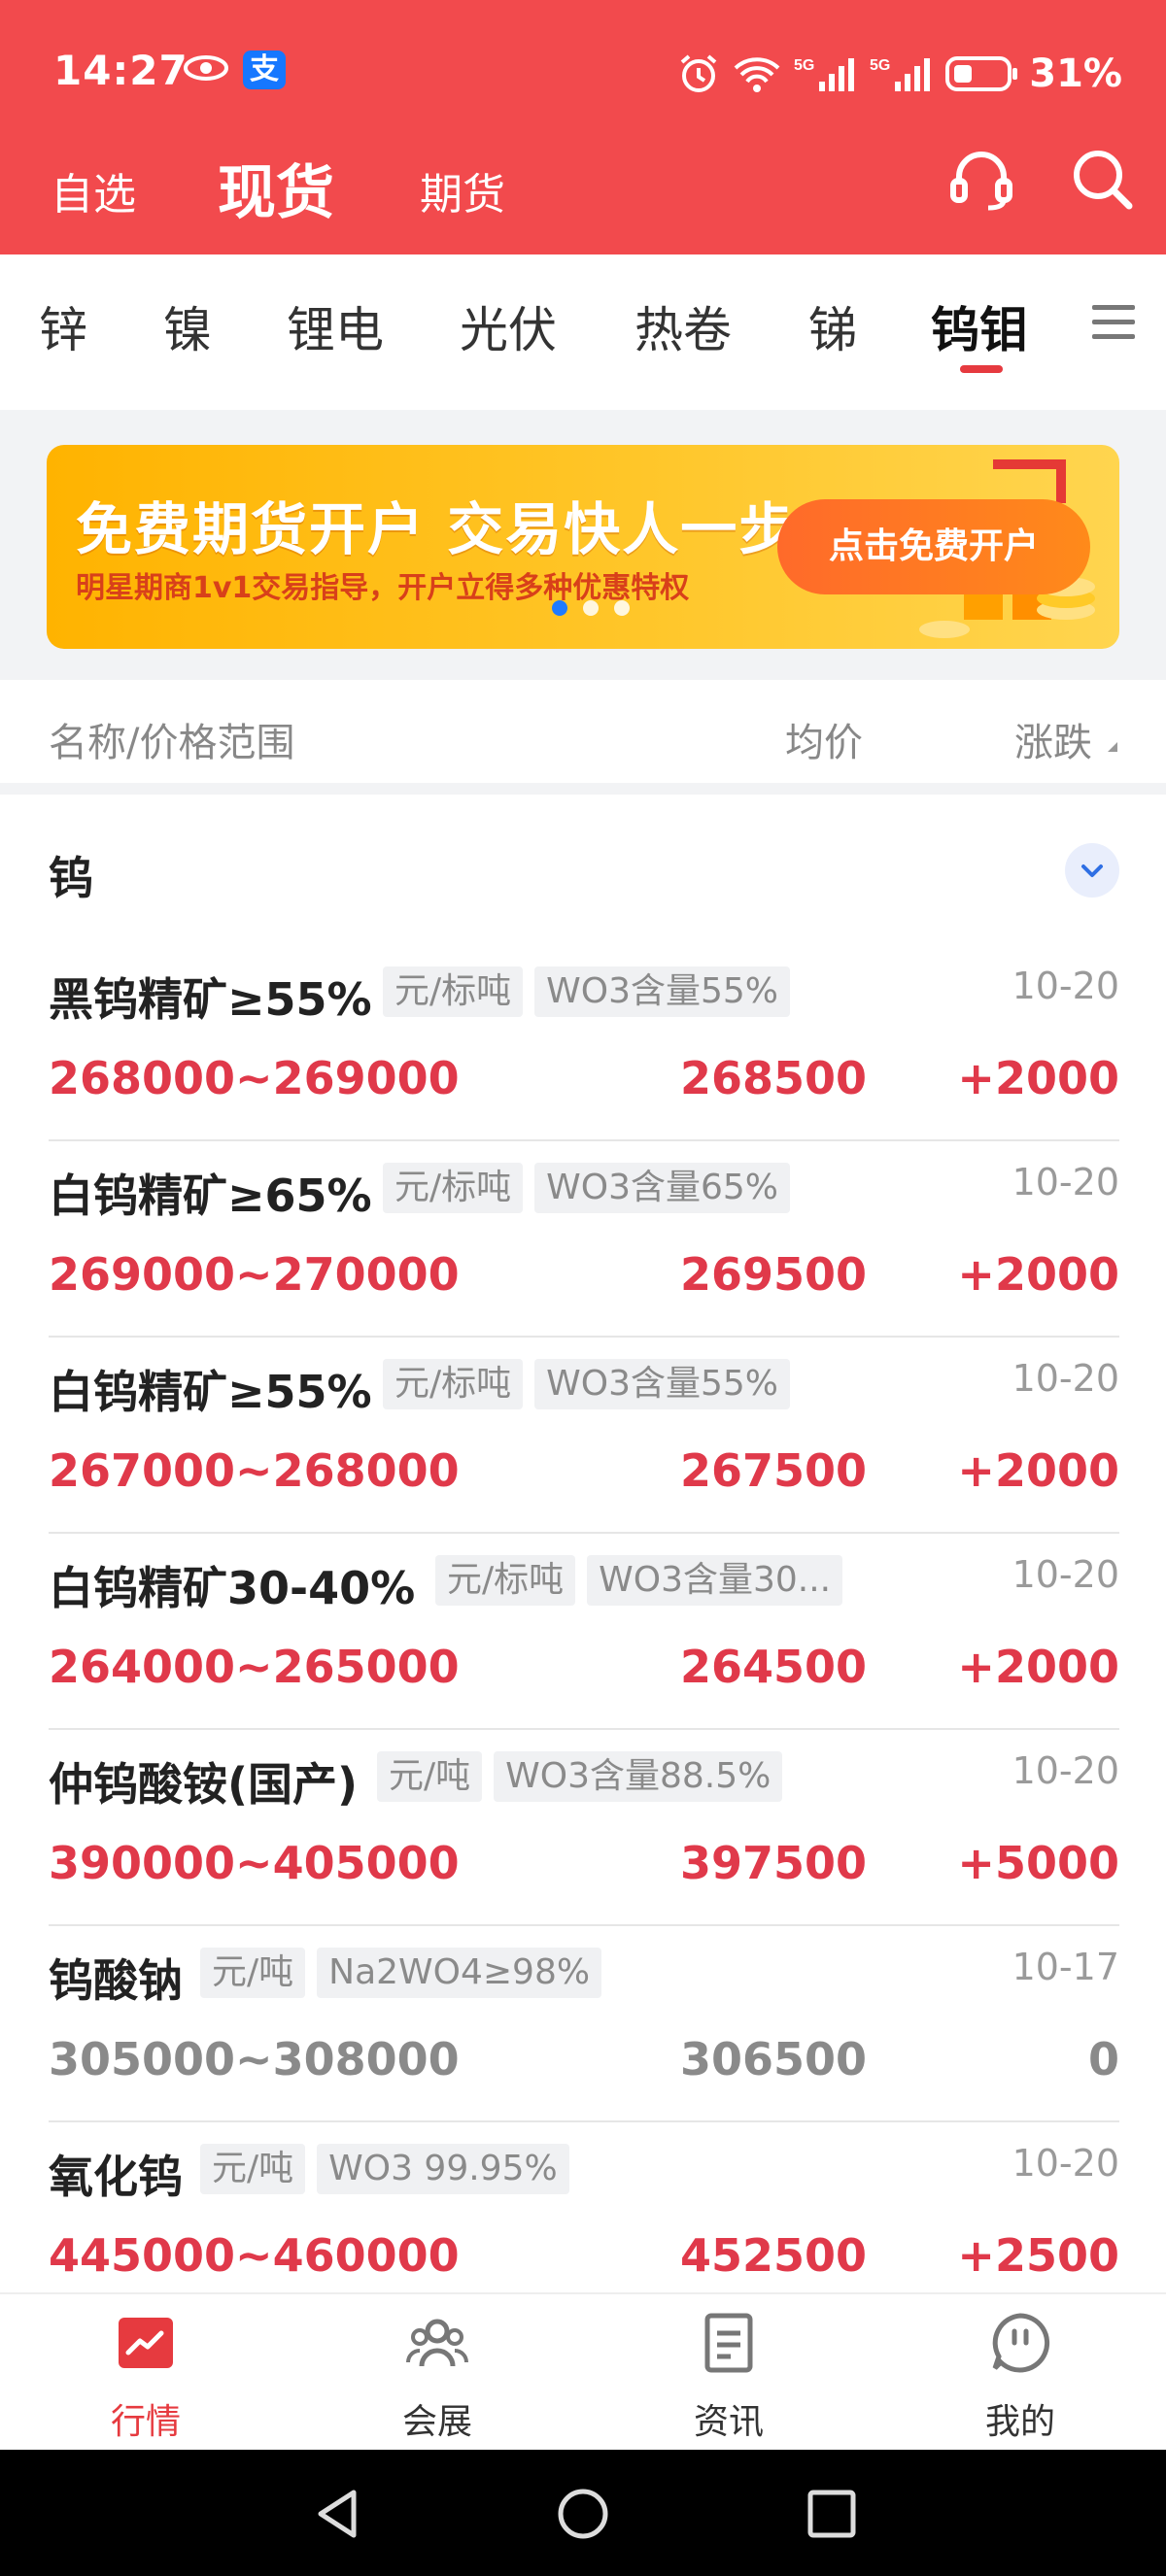 This screenshot has height=2576, width=1166. What do you see at coordinates (981, 73) in the screenshot?
I see `battery-icon` at bounding box center [981, 73].